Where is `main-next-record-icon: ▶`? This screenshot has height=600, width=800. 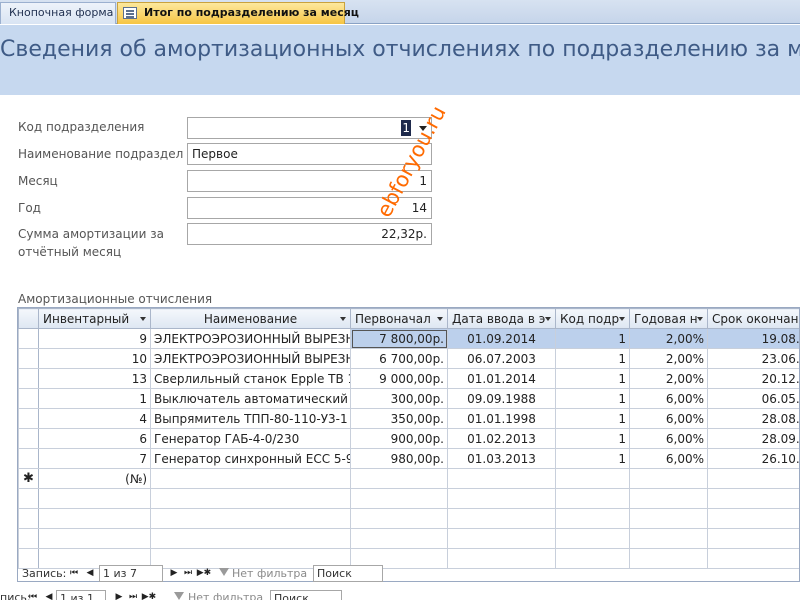 main-next-record-icon: ▶ is located at coordinates (119, 595).